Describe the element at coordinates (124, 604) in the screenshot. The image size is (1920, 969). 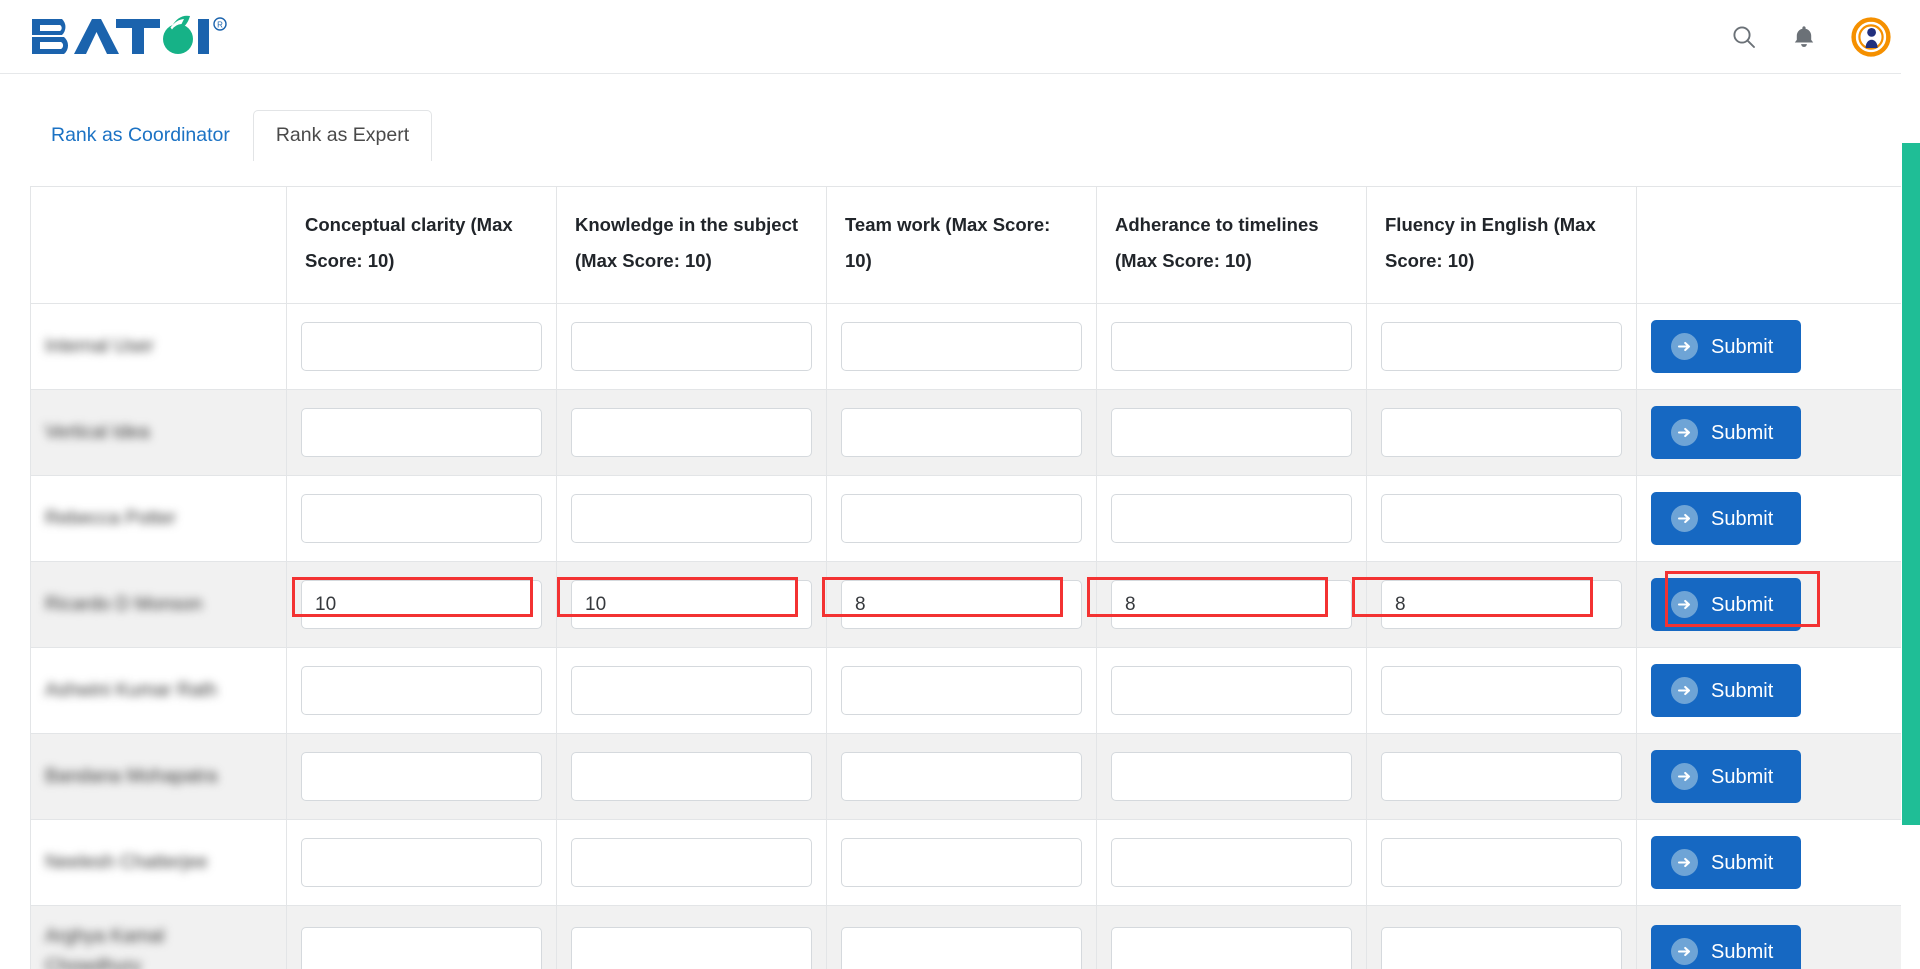
I see `candidate-name: Ricardo D Monson` at that location.